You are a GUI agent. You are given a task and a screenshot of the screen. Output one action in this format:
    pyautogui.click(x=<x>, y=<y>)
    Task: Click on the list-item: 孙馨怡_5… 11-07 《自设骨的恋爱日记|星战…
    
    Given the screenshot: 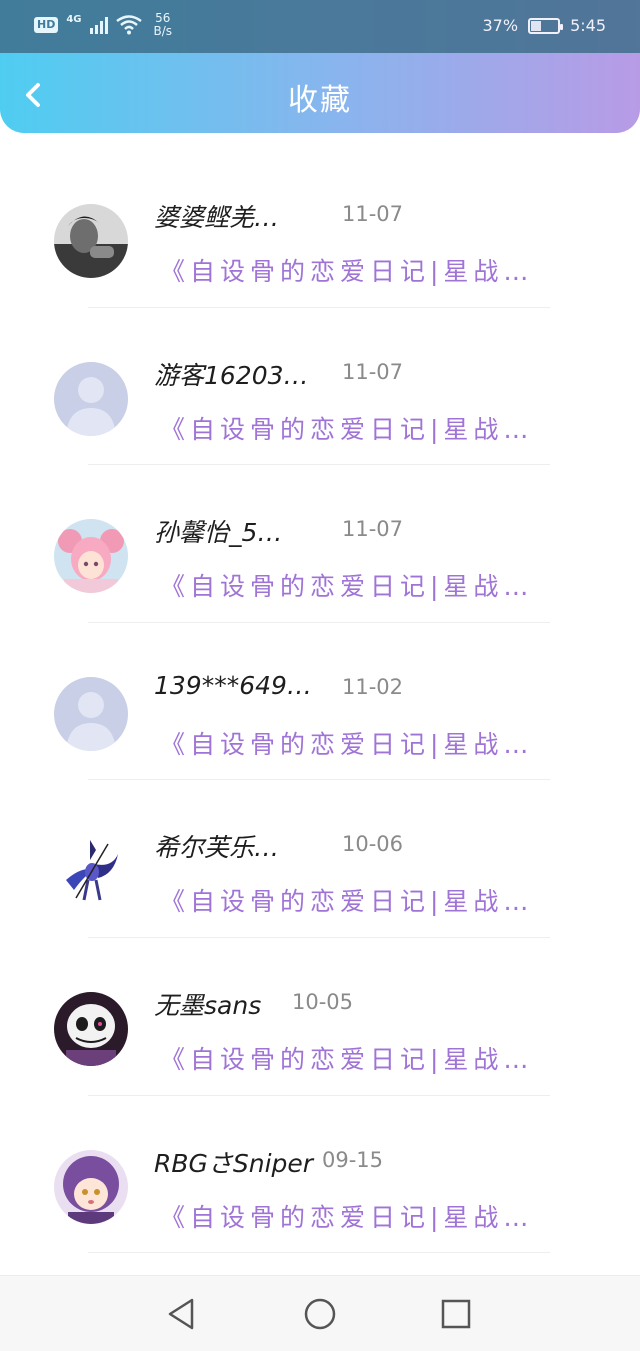 What is the action you would take?
    pyautogui.click(x=320, y=544)
    